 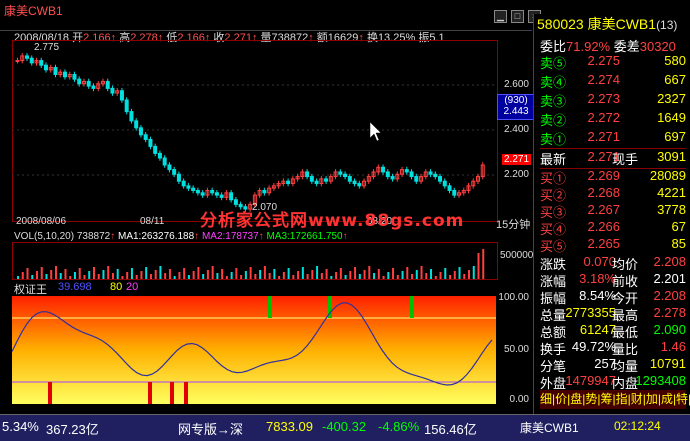 What do you see at coordinates (657, 46) in the screenshot?
I see `weicha-value: 30320` at bounding box center [657, 46].